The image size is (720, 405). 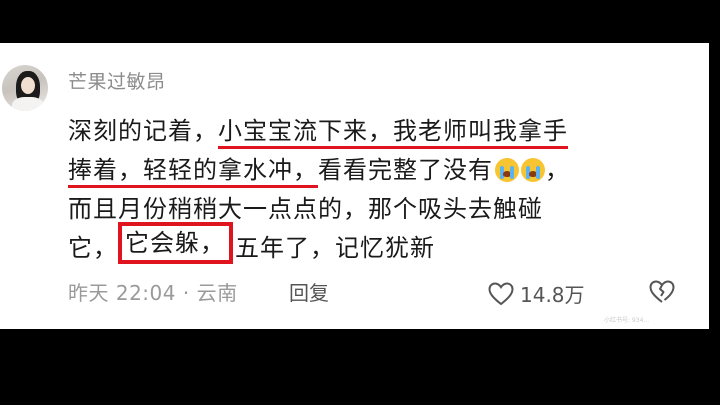 I want to click on avatar, so click(x=25, y=88).